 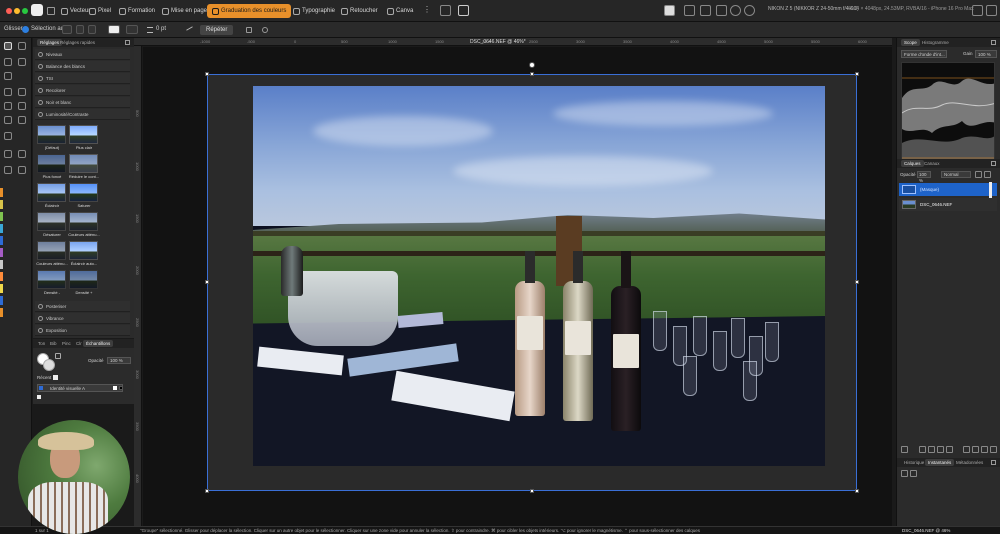 What do you see at coordinates (445, 10) in the screenshot?
I see `persona-switch-icon` at bounding box center [445, 10].